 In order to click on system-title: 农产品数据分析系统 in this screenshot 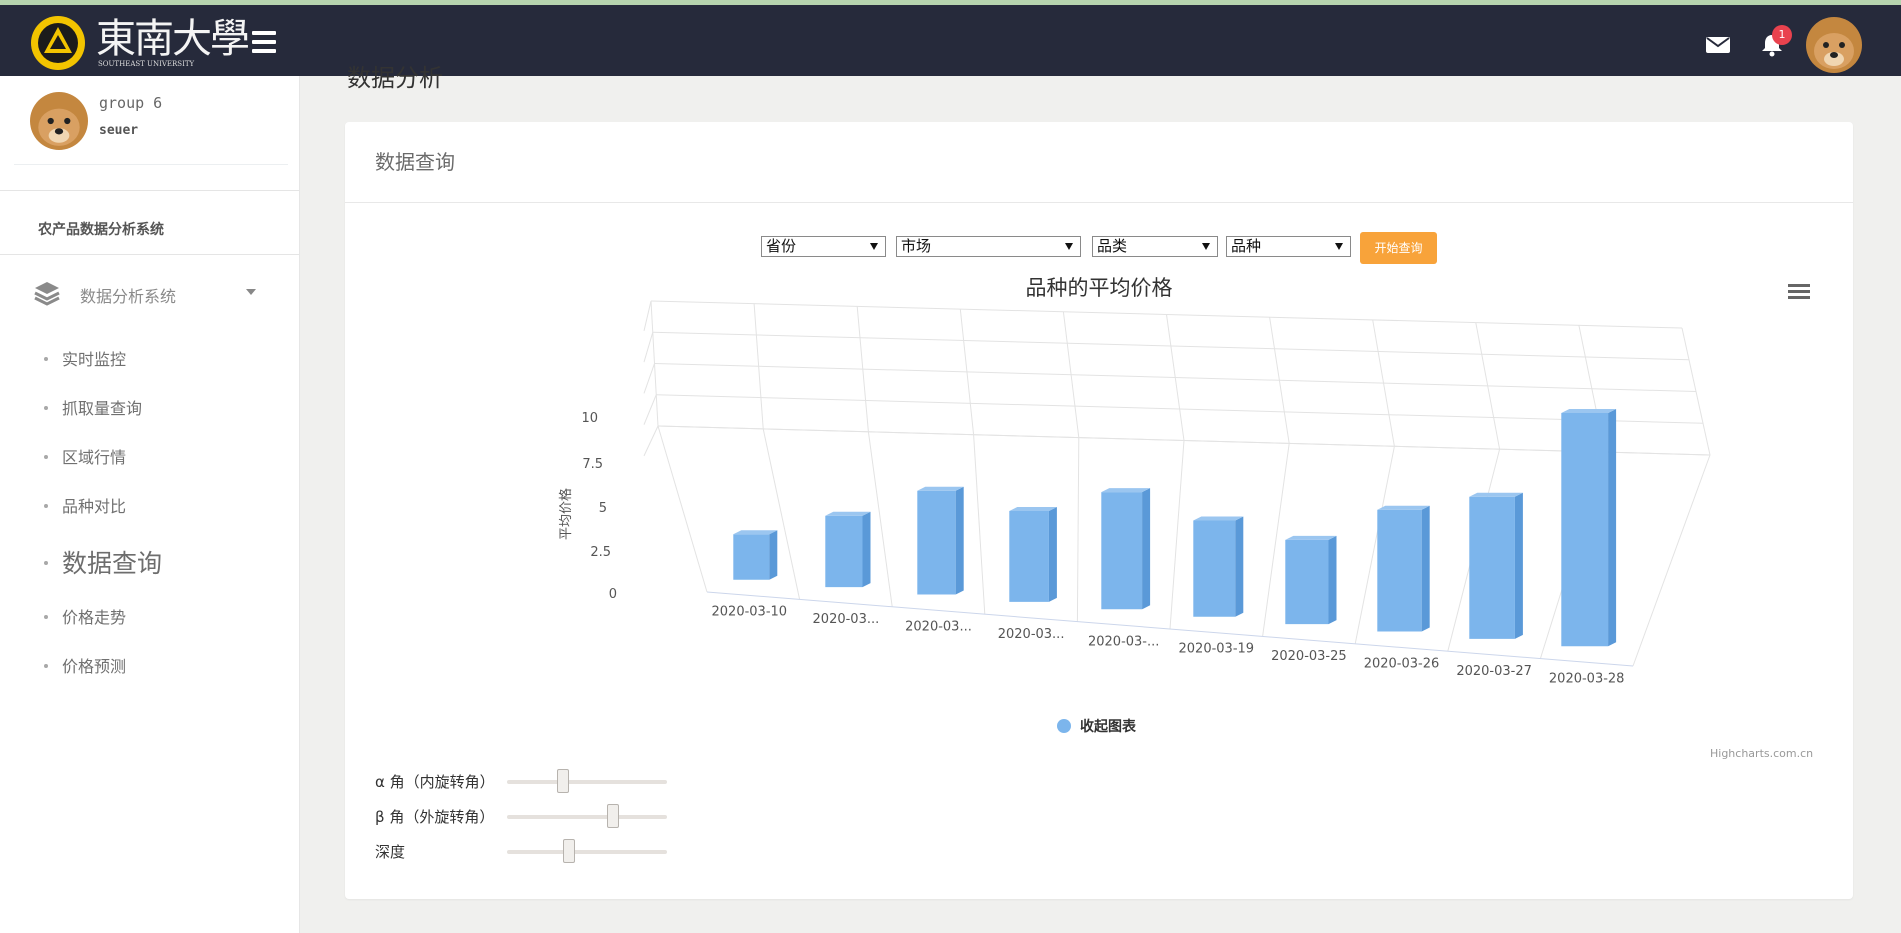, I will do `click(101, 230)`.